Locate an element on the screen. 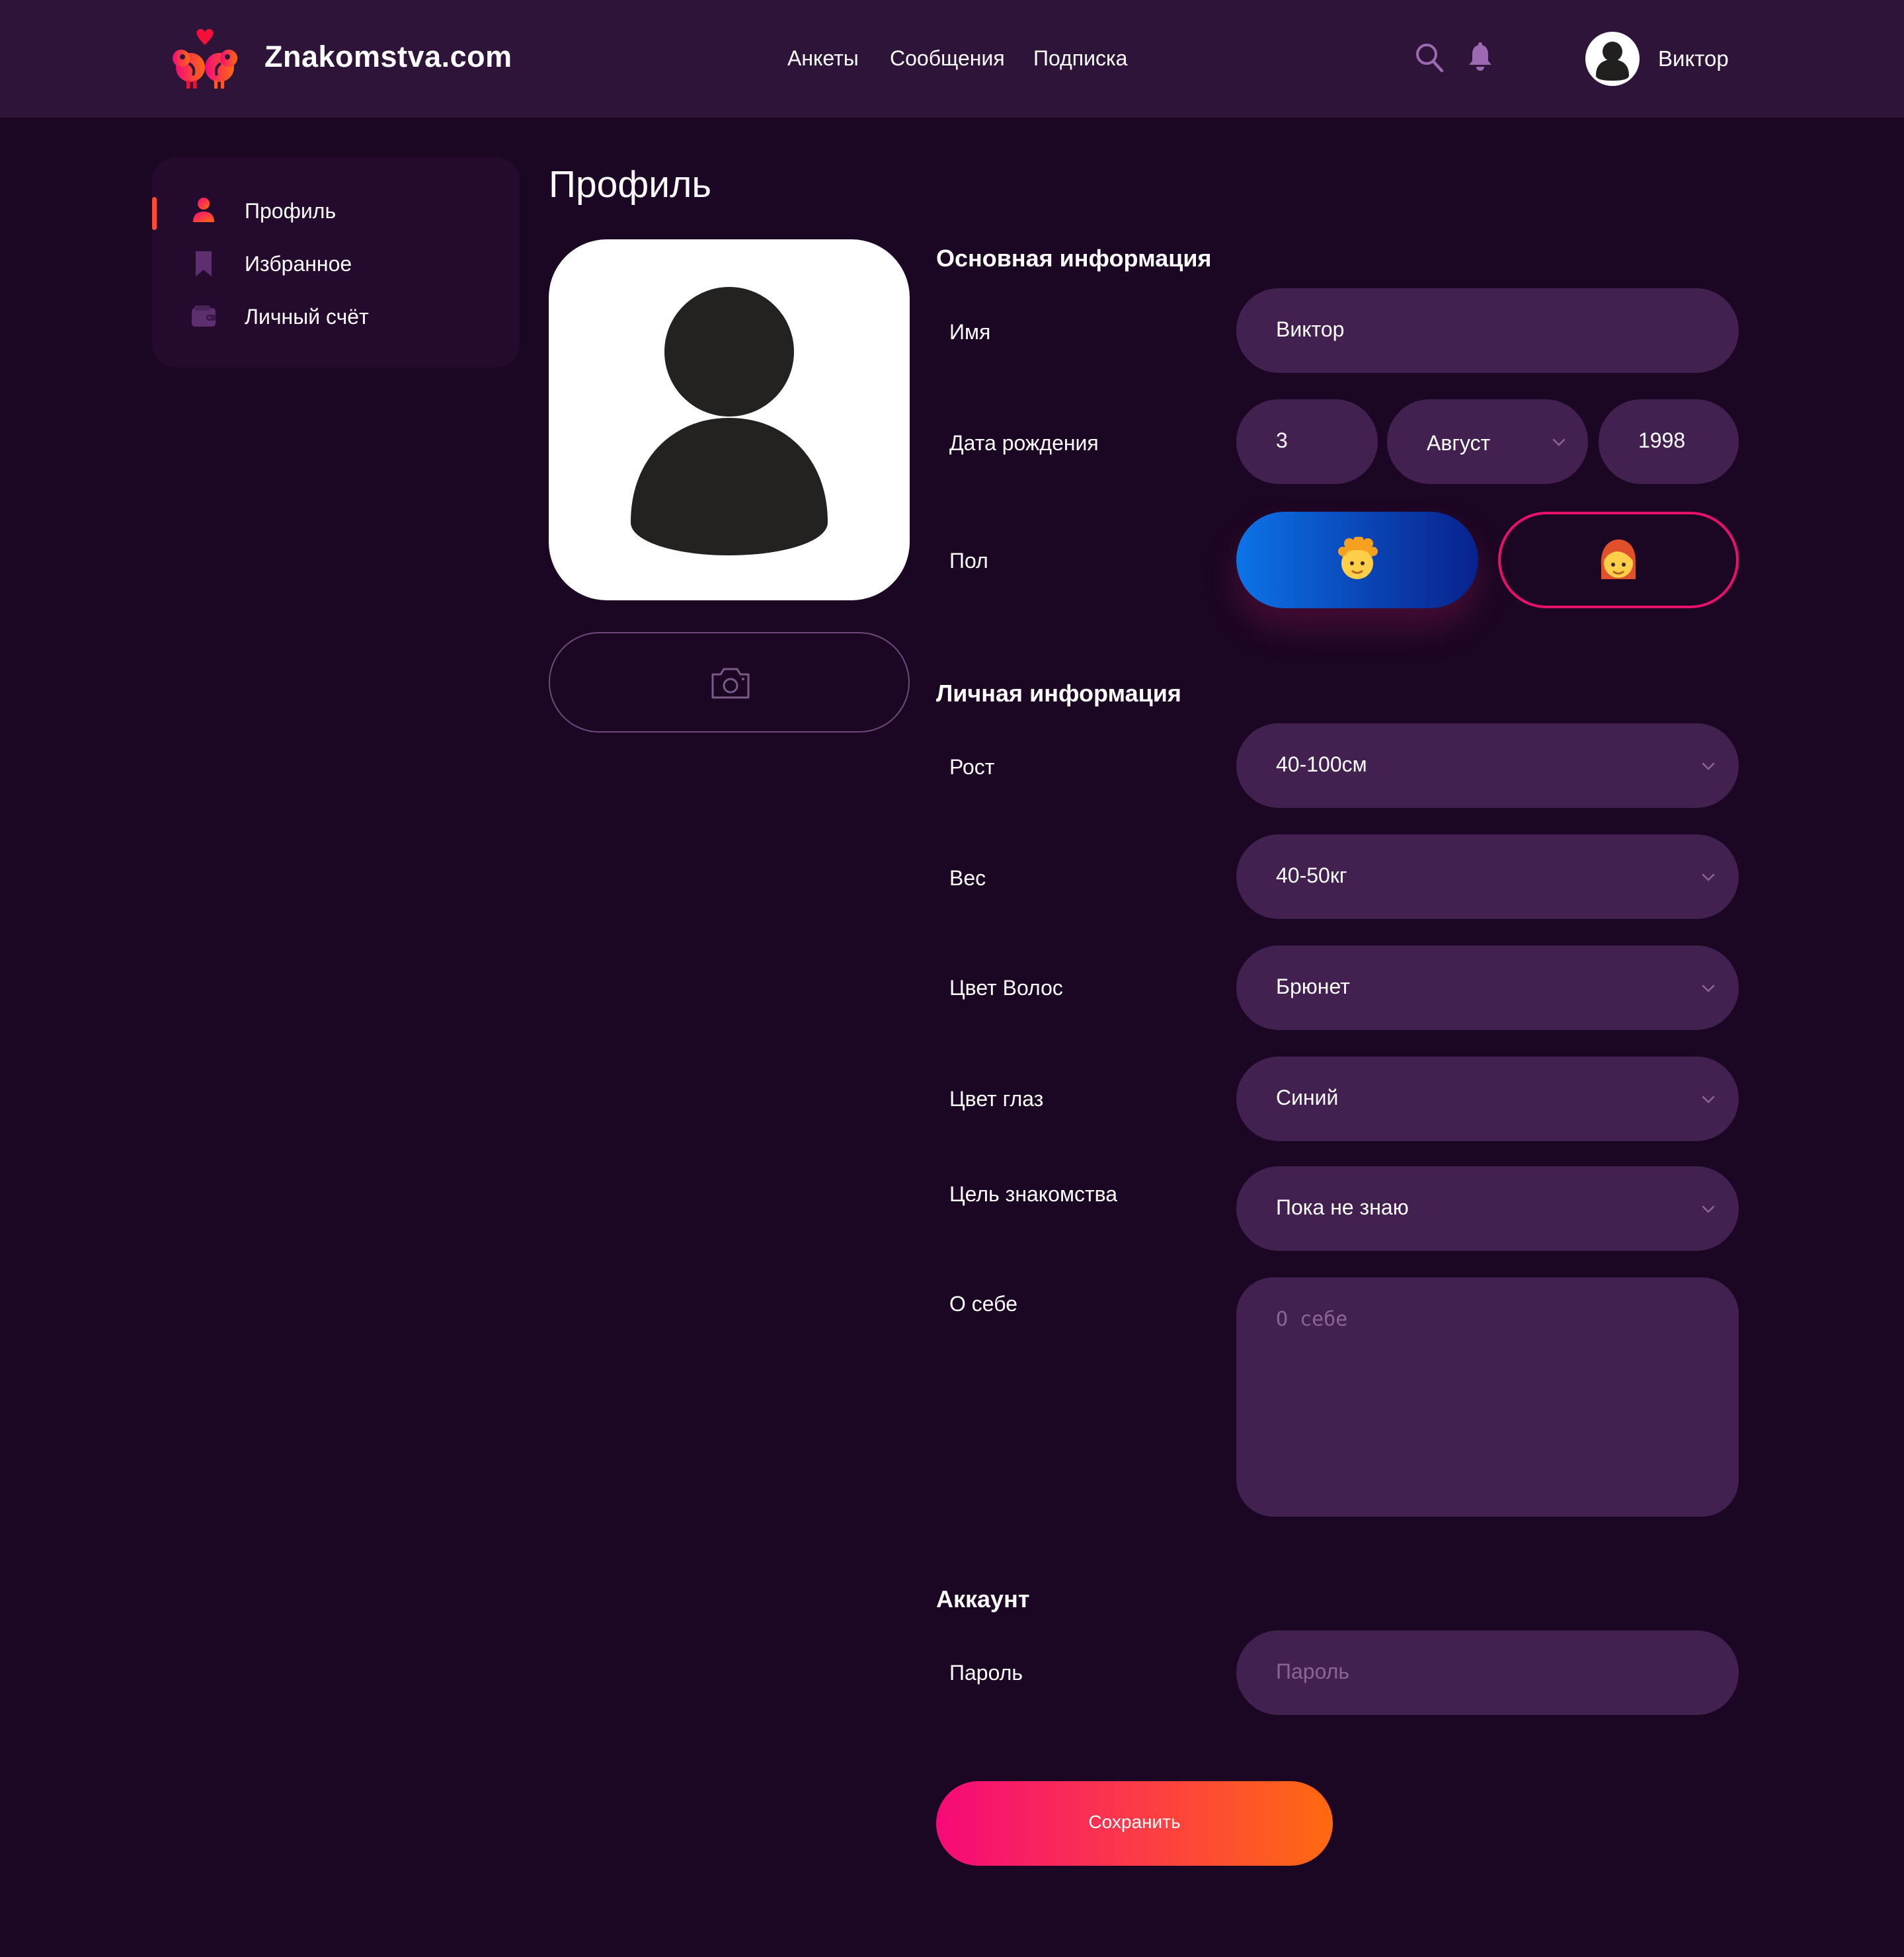 This screenshot has width=1904, height=1957. birth-year-input: 1998 is located at coordinates (1669, 441).